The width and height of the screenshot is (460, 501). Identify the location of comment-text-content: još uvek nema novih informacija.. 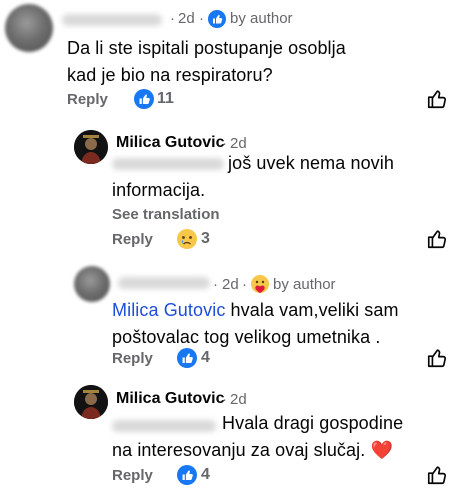
(253, 176).